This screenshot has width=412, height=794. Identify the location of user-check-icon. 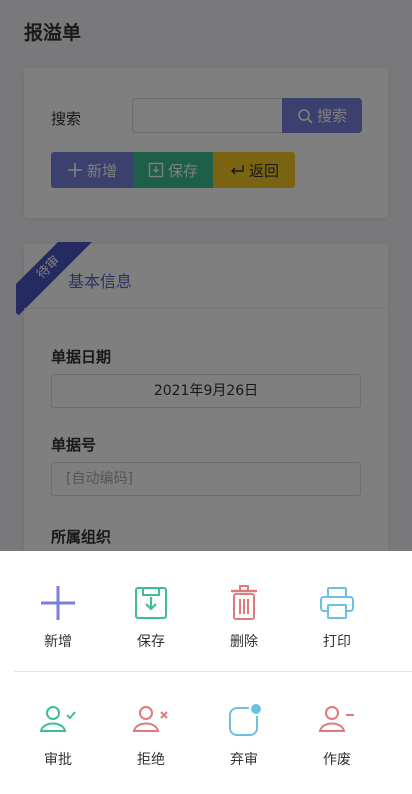
(57, 719).